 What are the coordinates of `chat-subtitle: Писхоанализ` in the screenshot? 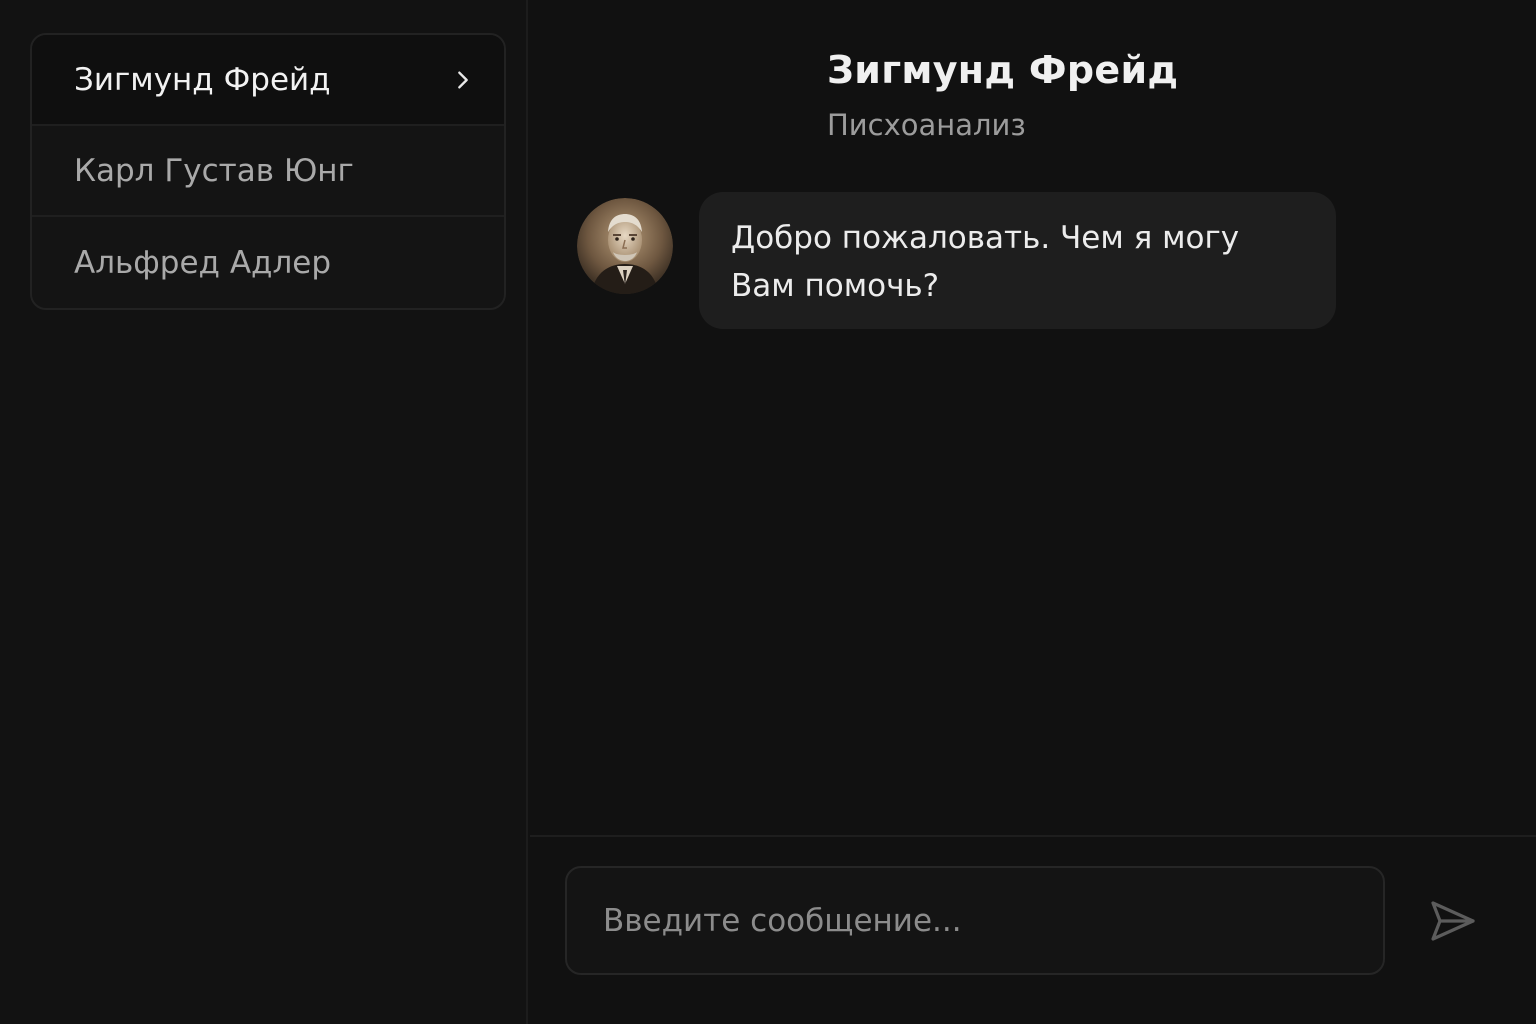 It's located at (926, 125).